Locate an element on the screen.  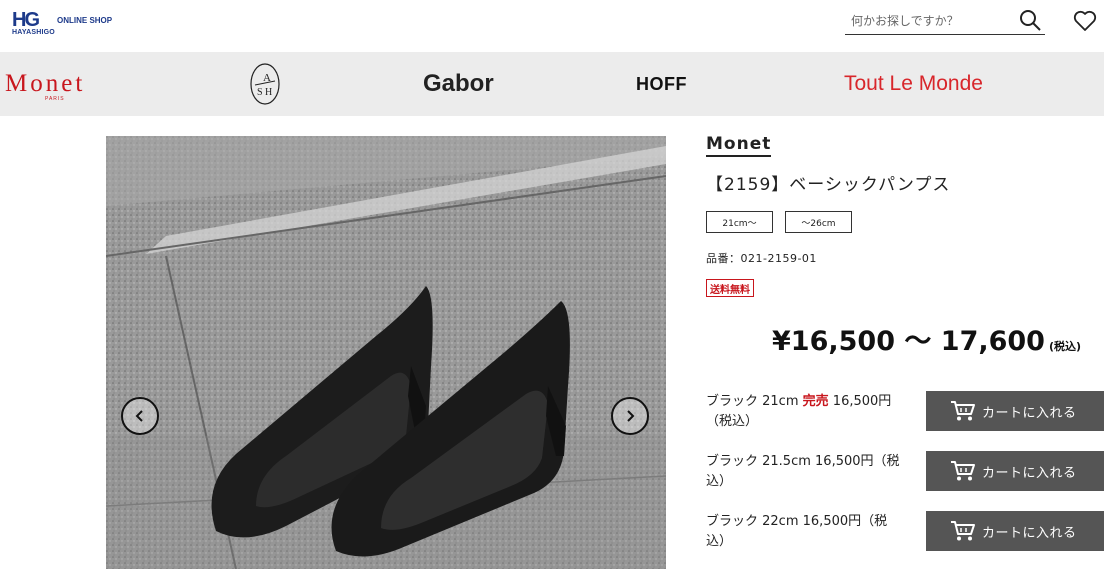
brand-link-tout-le-monde: Tout Le Monde is located at coordinates (913, 84).